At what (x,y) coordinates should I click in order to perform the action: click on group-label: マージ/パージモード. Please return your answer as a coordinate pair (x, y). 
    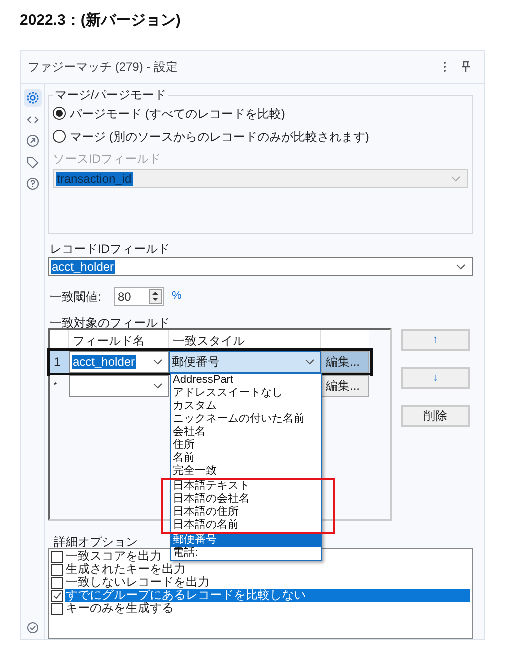
    Looking at the image, I should click on (111, 95).